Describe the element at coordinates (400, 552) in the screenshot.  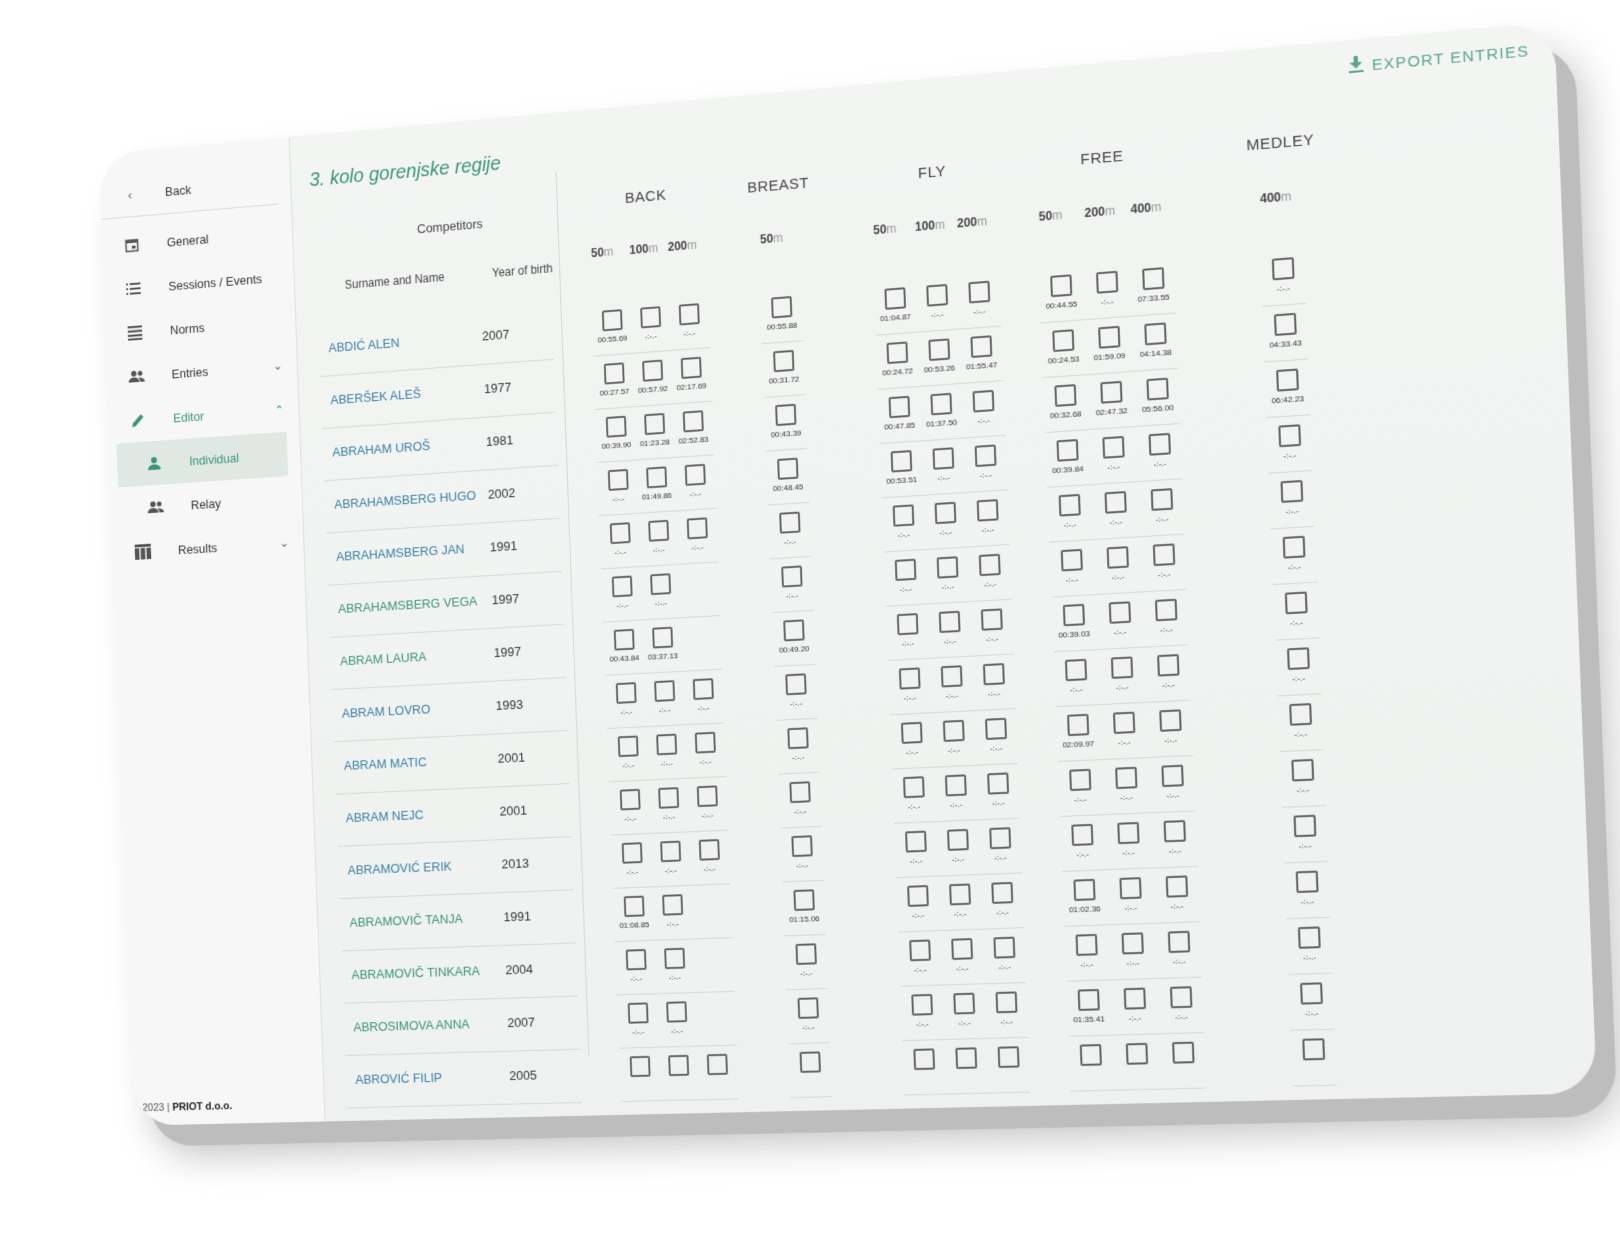
I see `competitor-name-link: ABRAHAMSBERG JAN` at that location.